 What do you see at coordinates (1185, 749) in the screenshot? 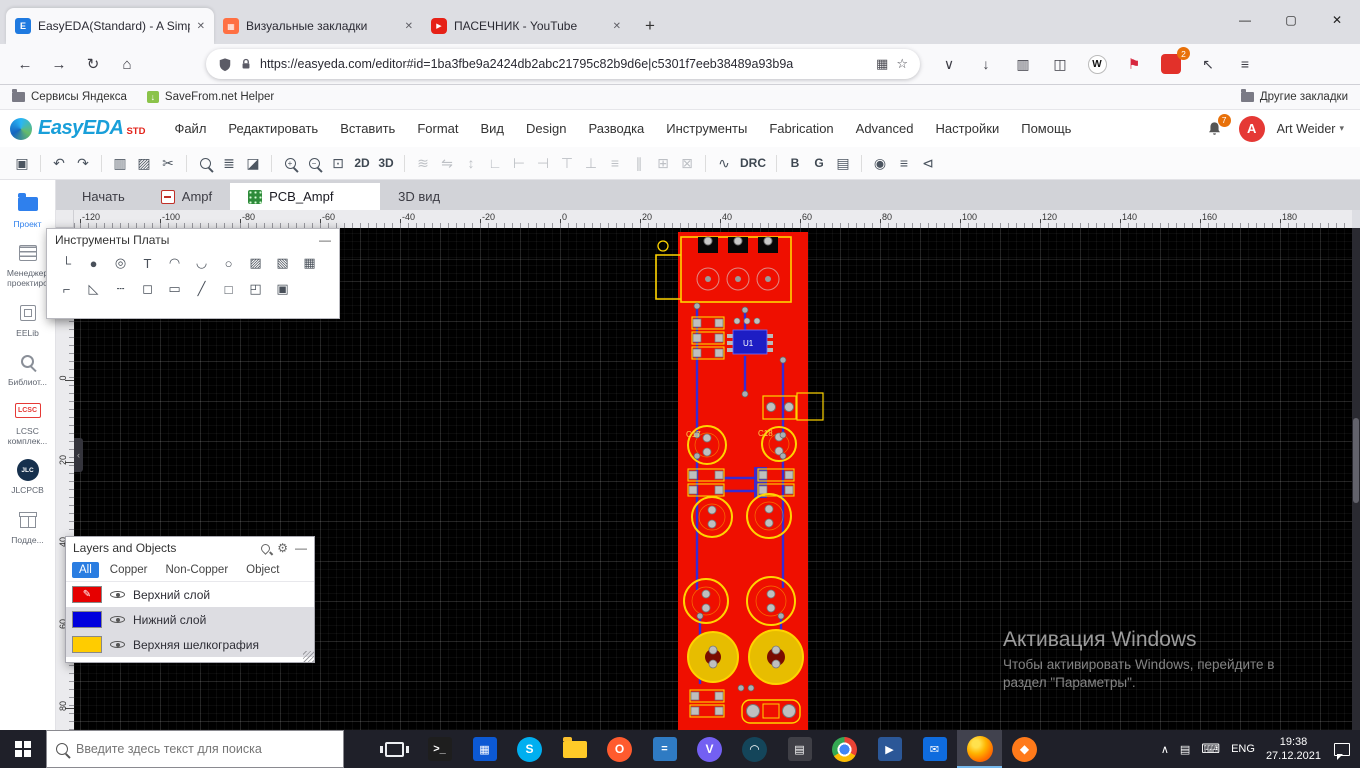
I see `tray-app-icon: ▤` at bounding box center [1185, 749].